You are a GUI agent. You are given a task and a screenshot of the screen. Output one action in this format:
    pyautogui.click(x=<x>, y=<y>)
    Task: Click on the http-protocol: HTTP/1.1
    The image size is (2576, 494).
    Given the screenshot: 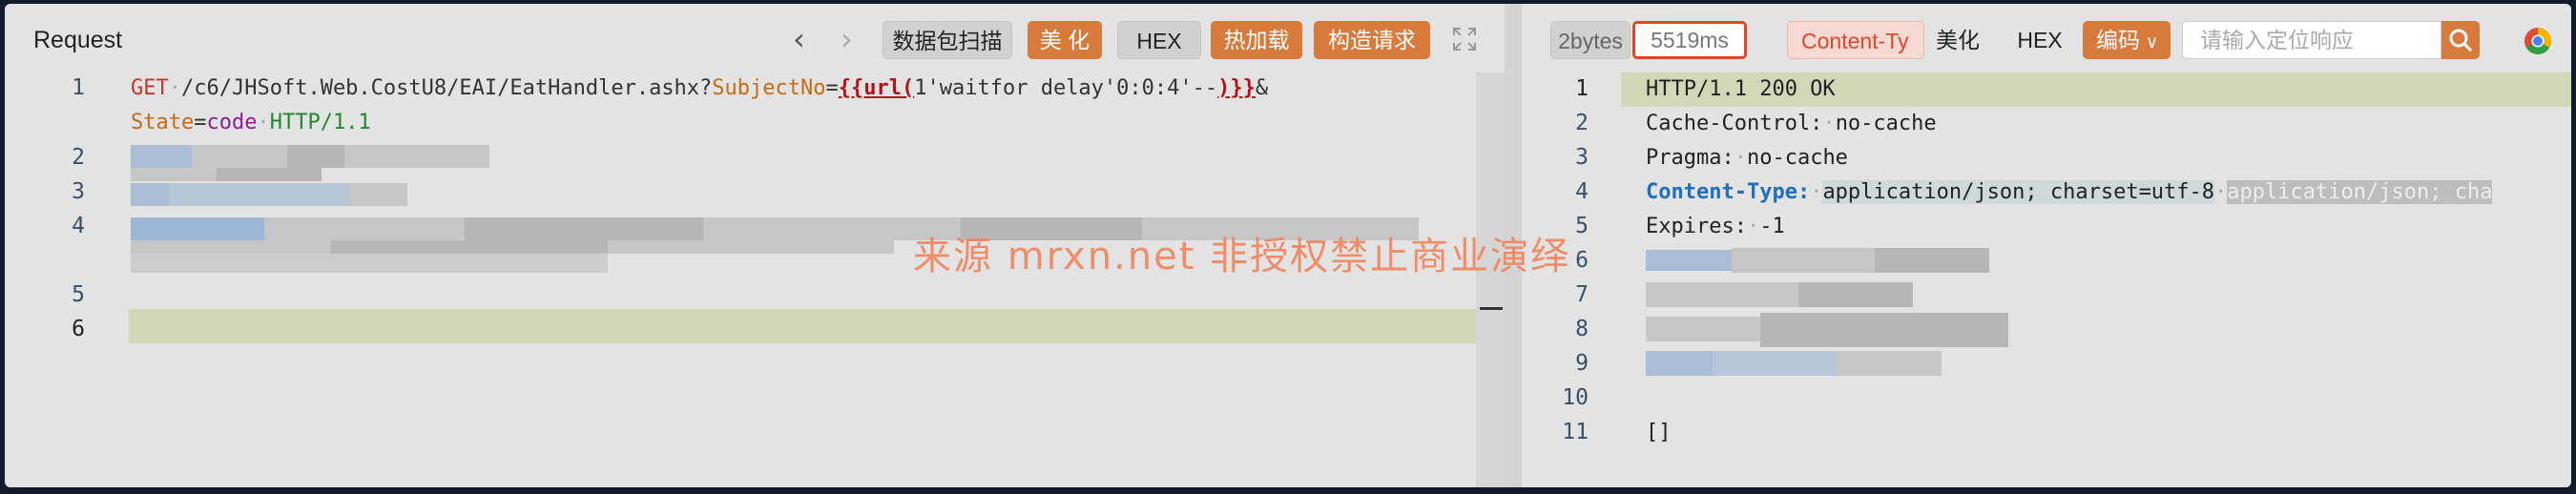 What is the action you would take?
    pyautogui.click(x=320, y=122)
    